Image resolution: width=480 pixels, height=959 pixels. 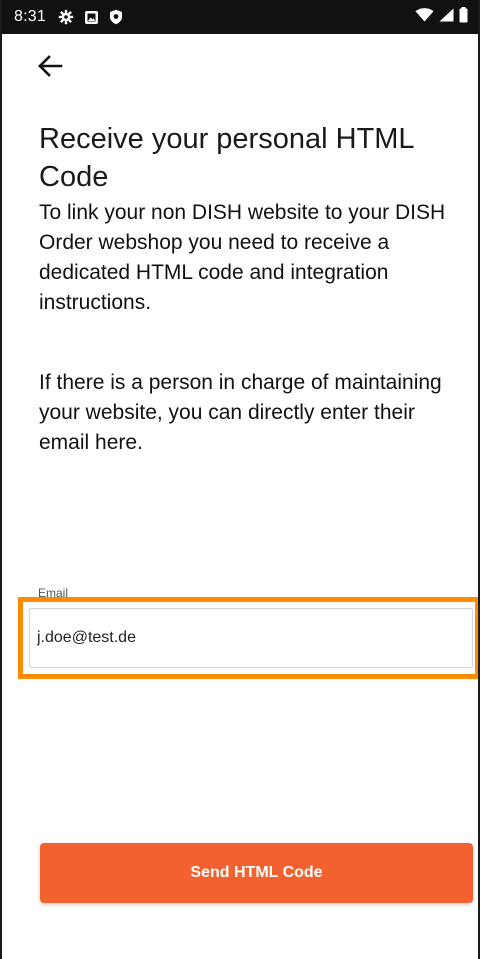 I want to click on email-label: Email, so click(x=53, y=592).